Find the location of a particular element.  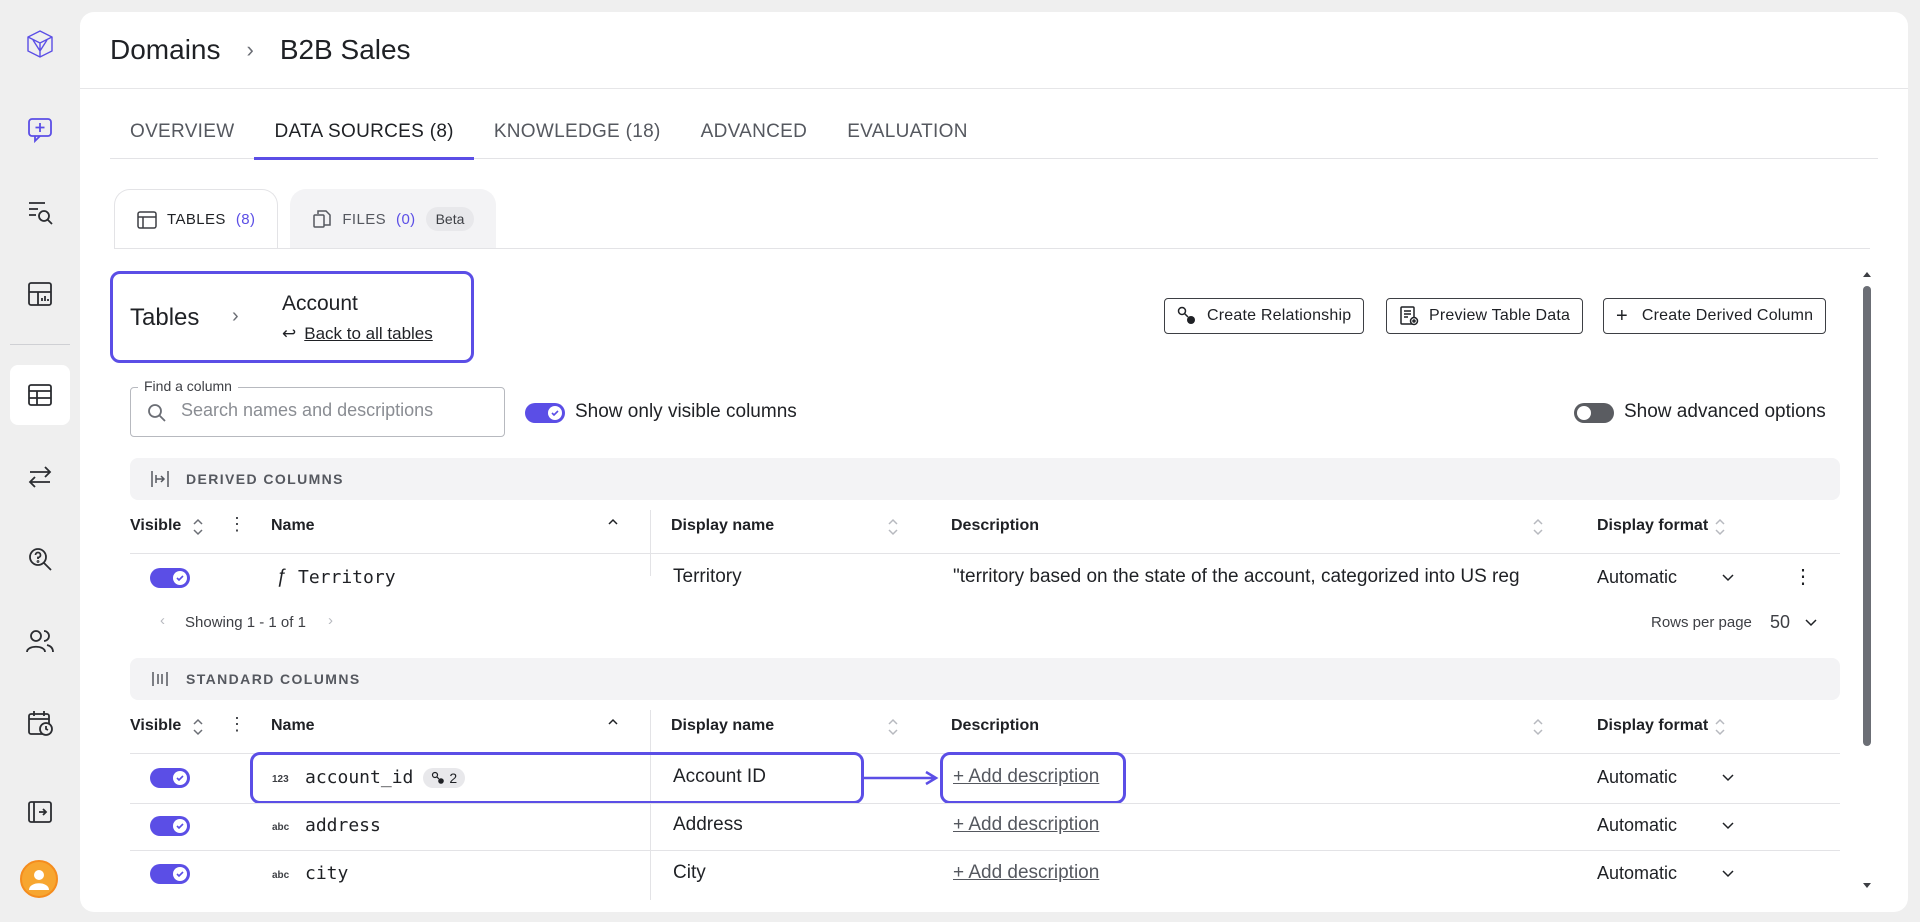

row-menu-icon: ⋮ is located at coordinates (1803, 576).